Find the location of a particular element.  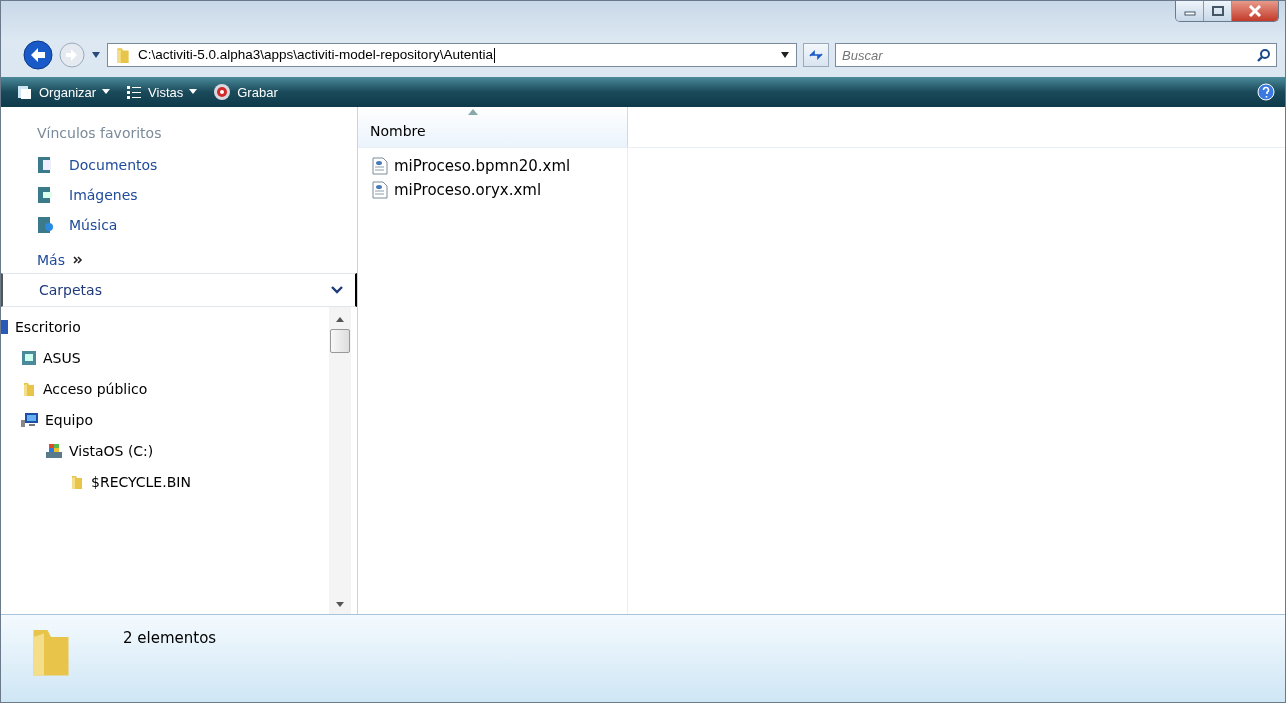

organize-icon is located at coordinates (25, 92).